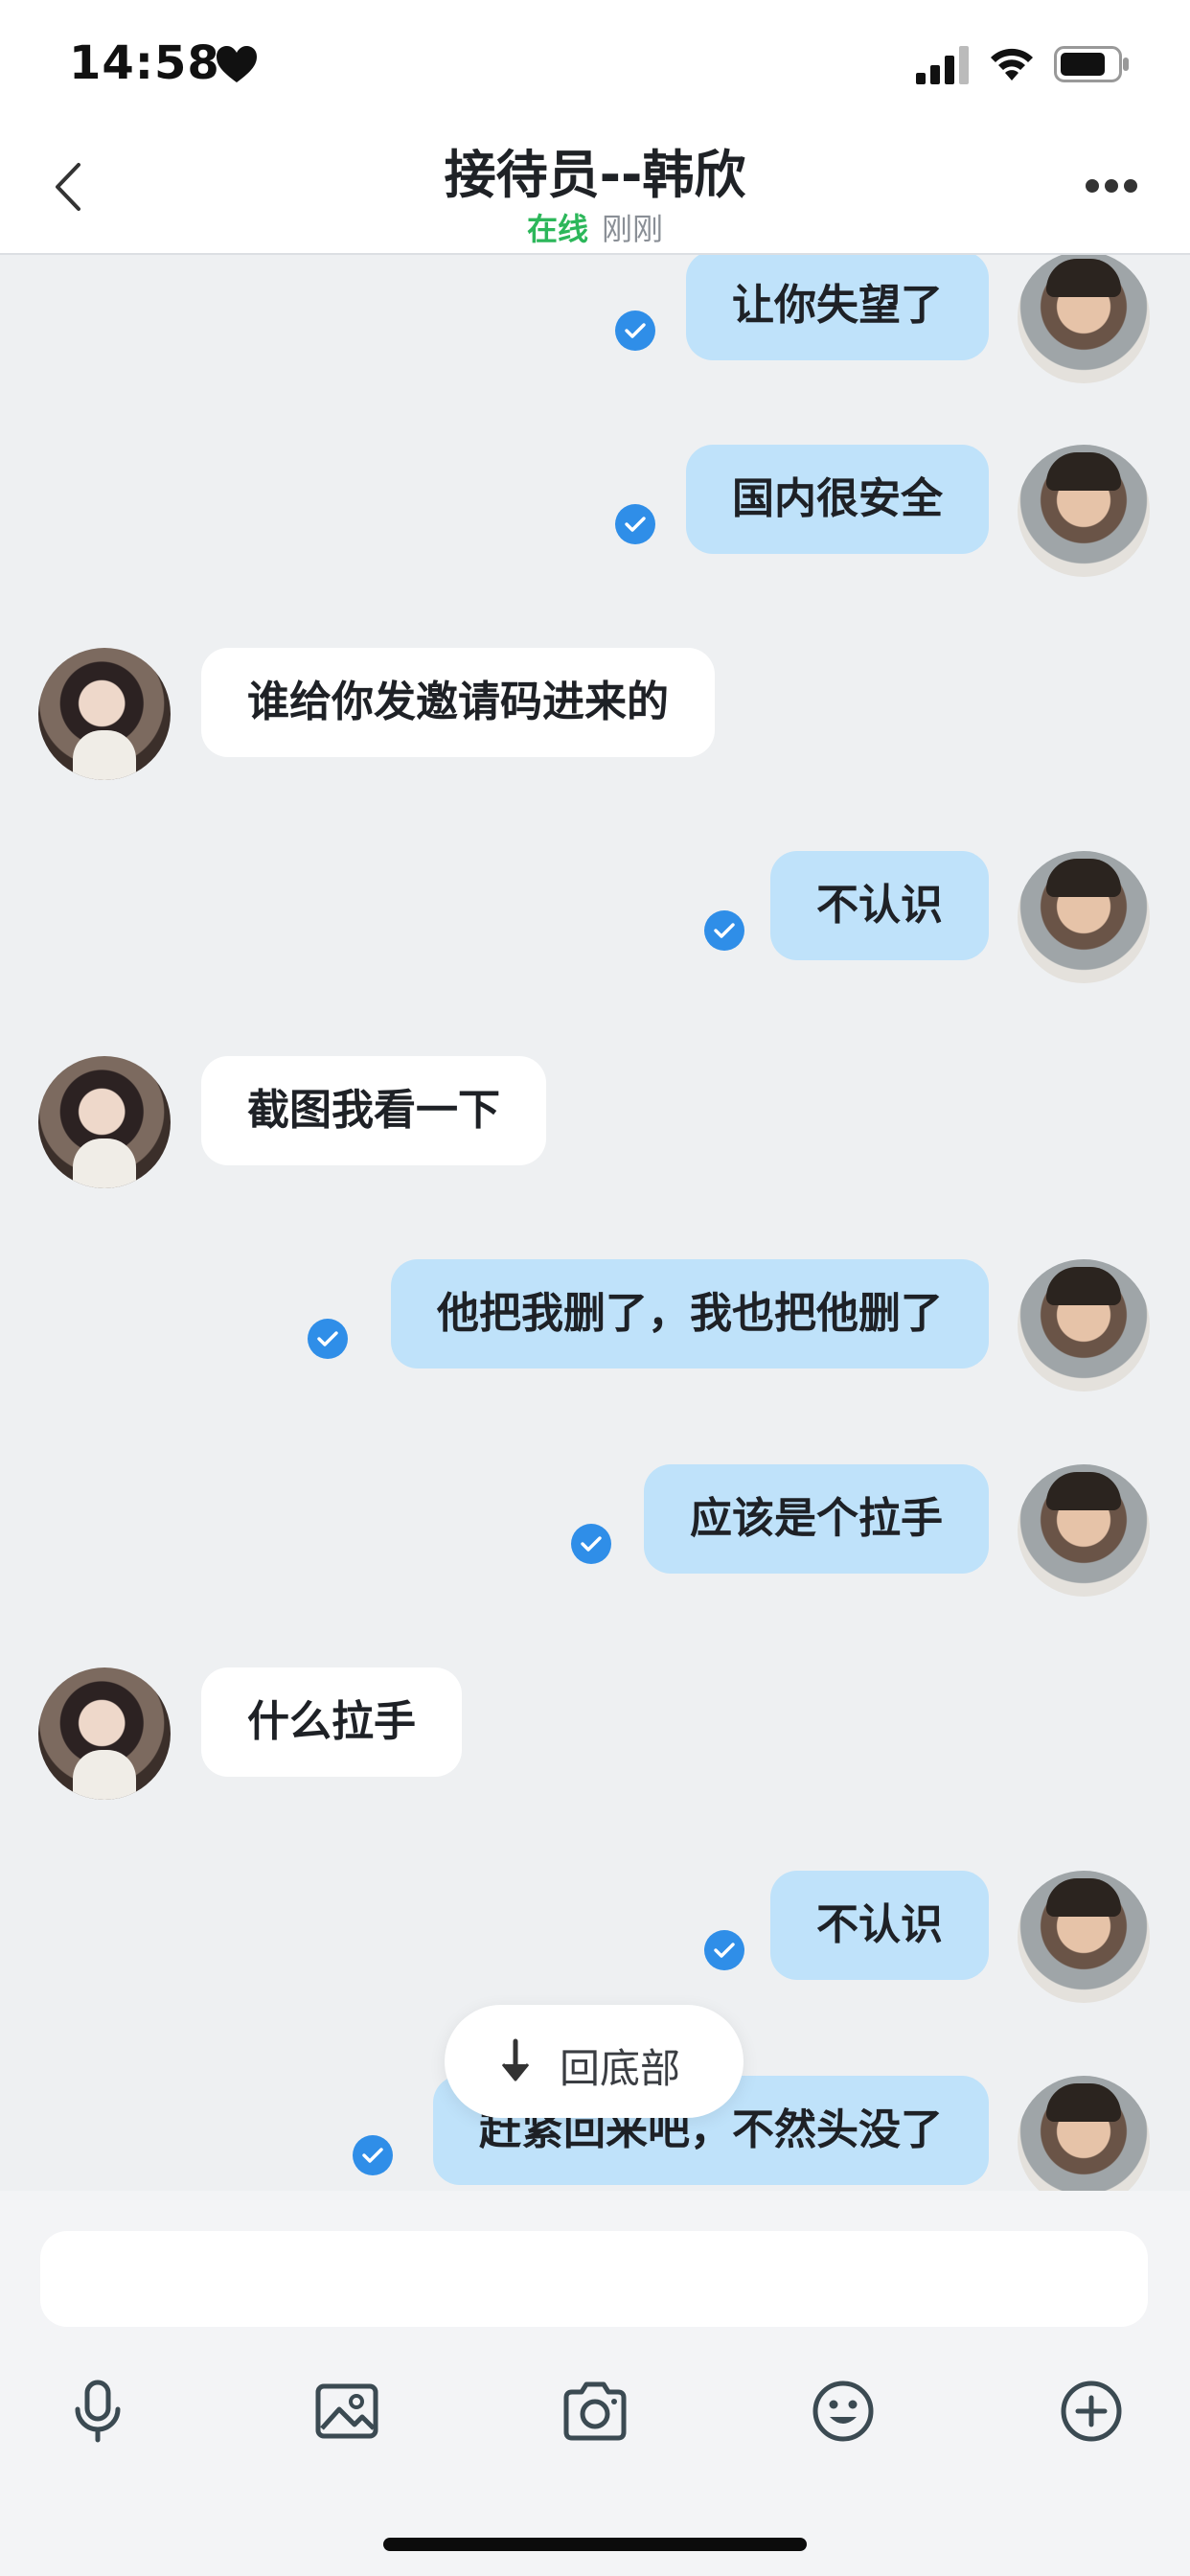 The image size is (1190, 2576). Describe the element at coordinates (595, 1735) in the screenshot. I see `message-incoming: 什么拉手` at that location.